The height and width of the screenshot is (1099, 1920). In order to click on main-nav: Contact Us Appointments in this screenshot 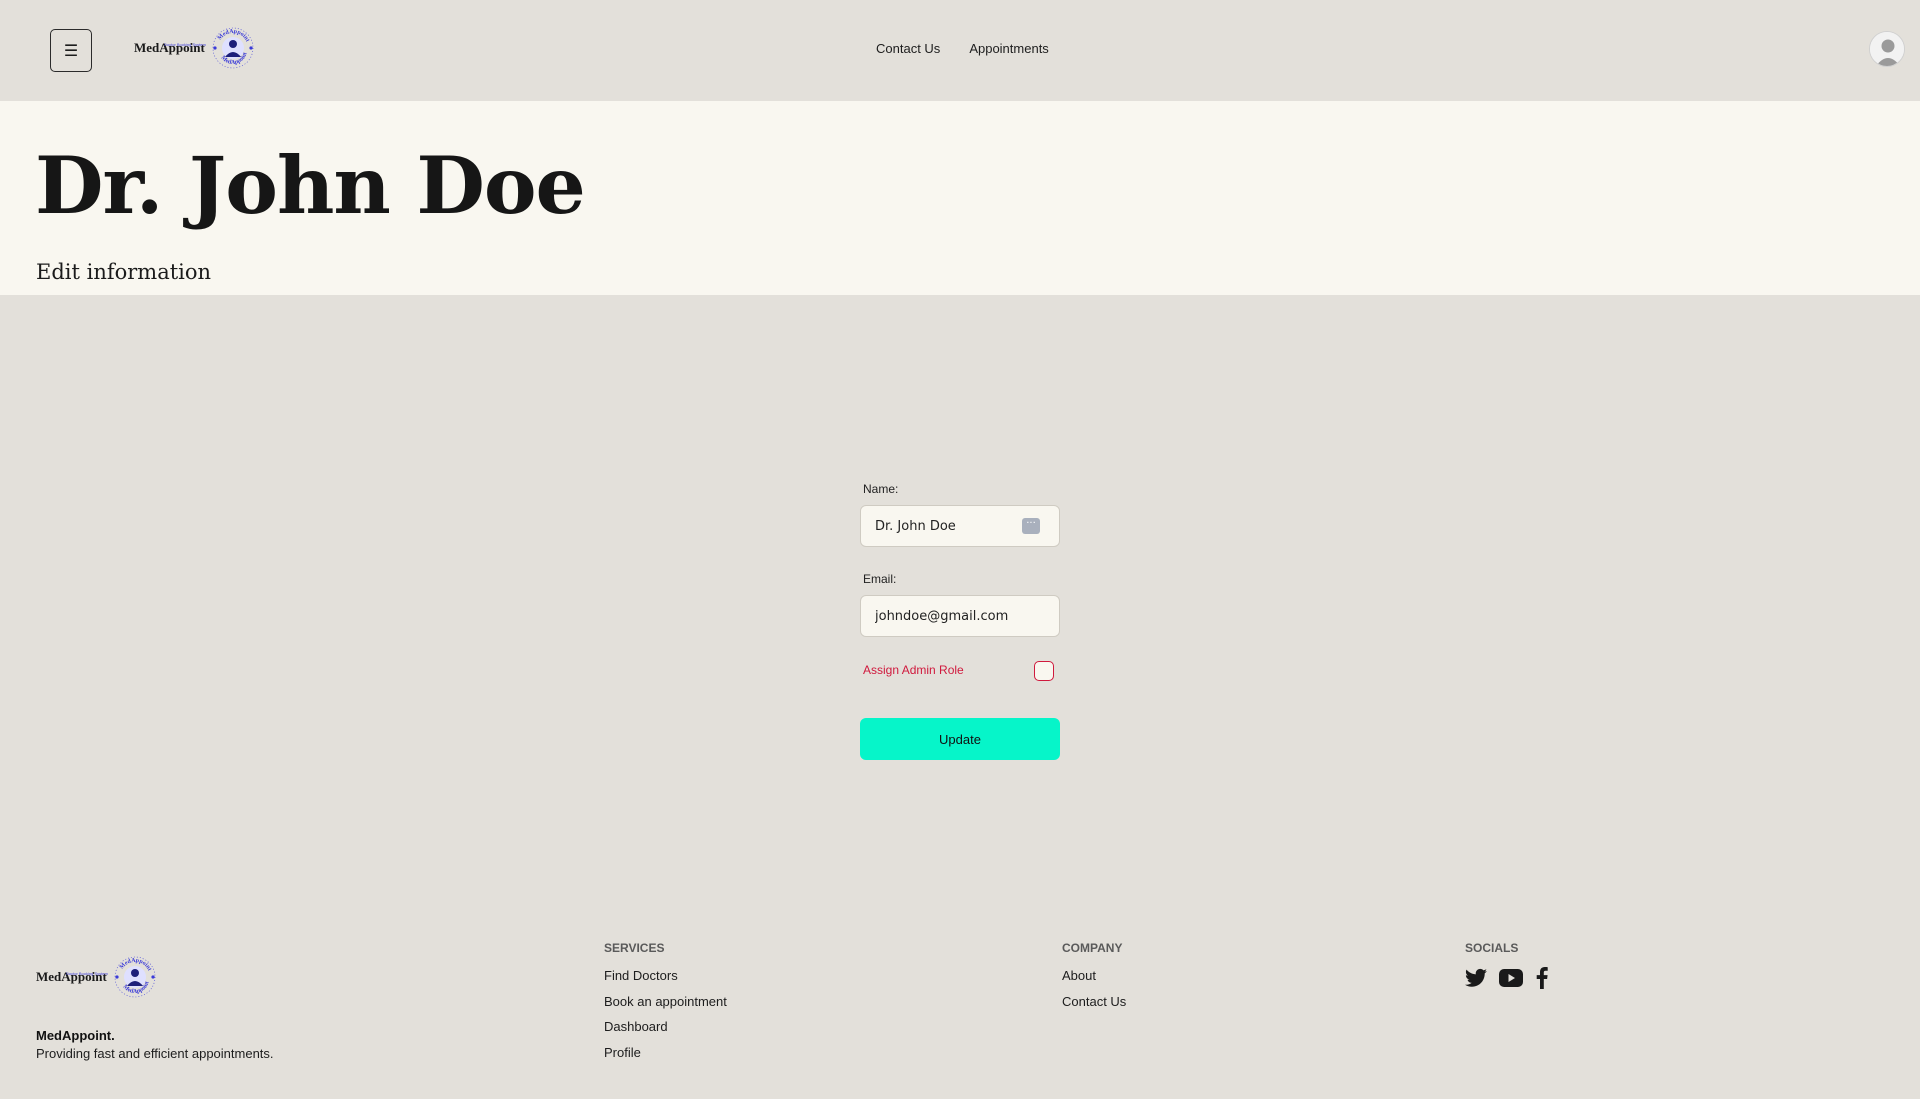, I will do `click(962, 48)`.